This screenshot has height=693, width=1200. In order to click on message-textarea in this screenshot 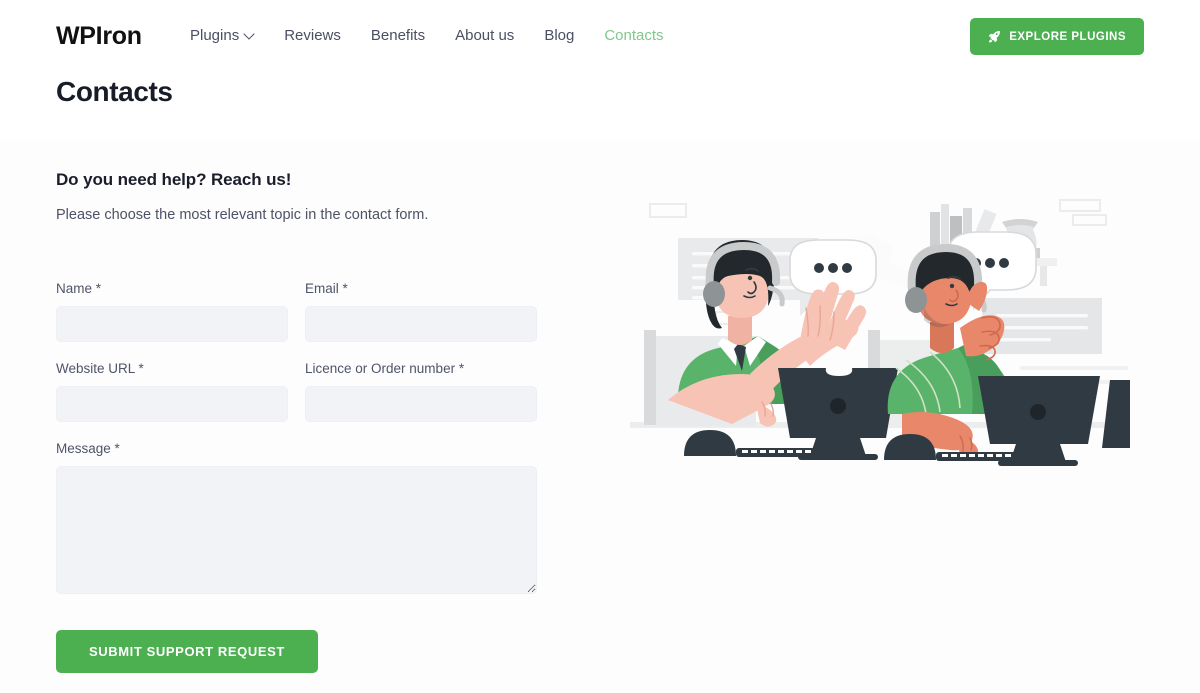, I will do `click(296, 530)`.